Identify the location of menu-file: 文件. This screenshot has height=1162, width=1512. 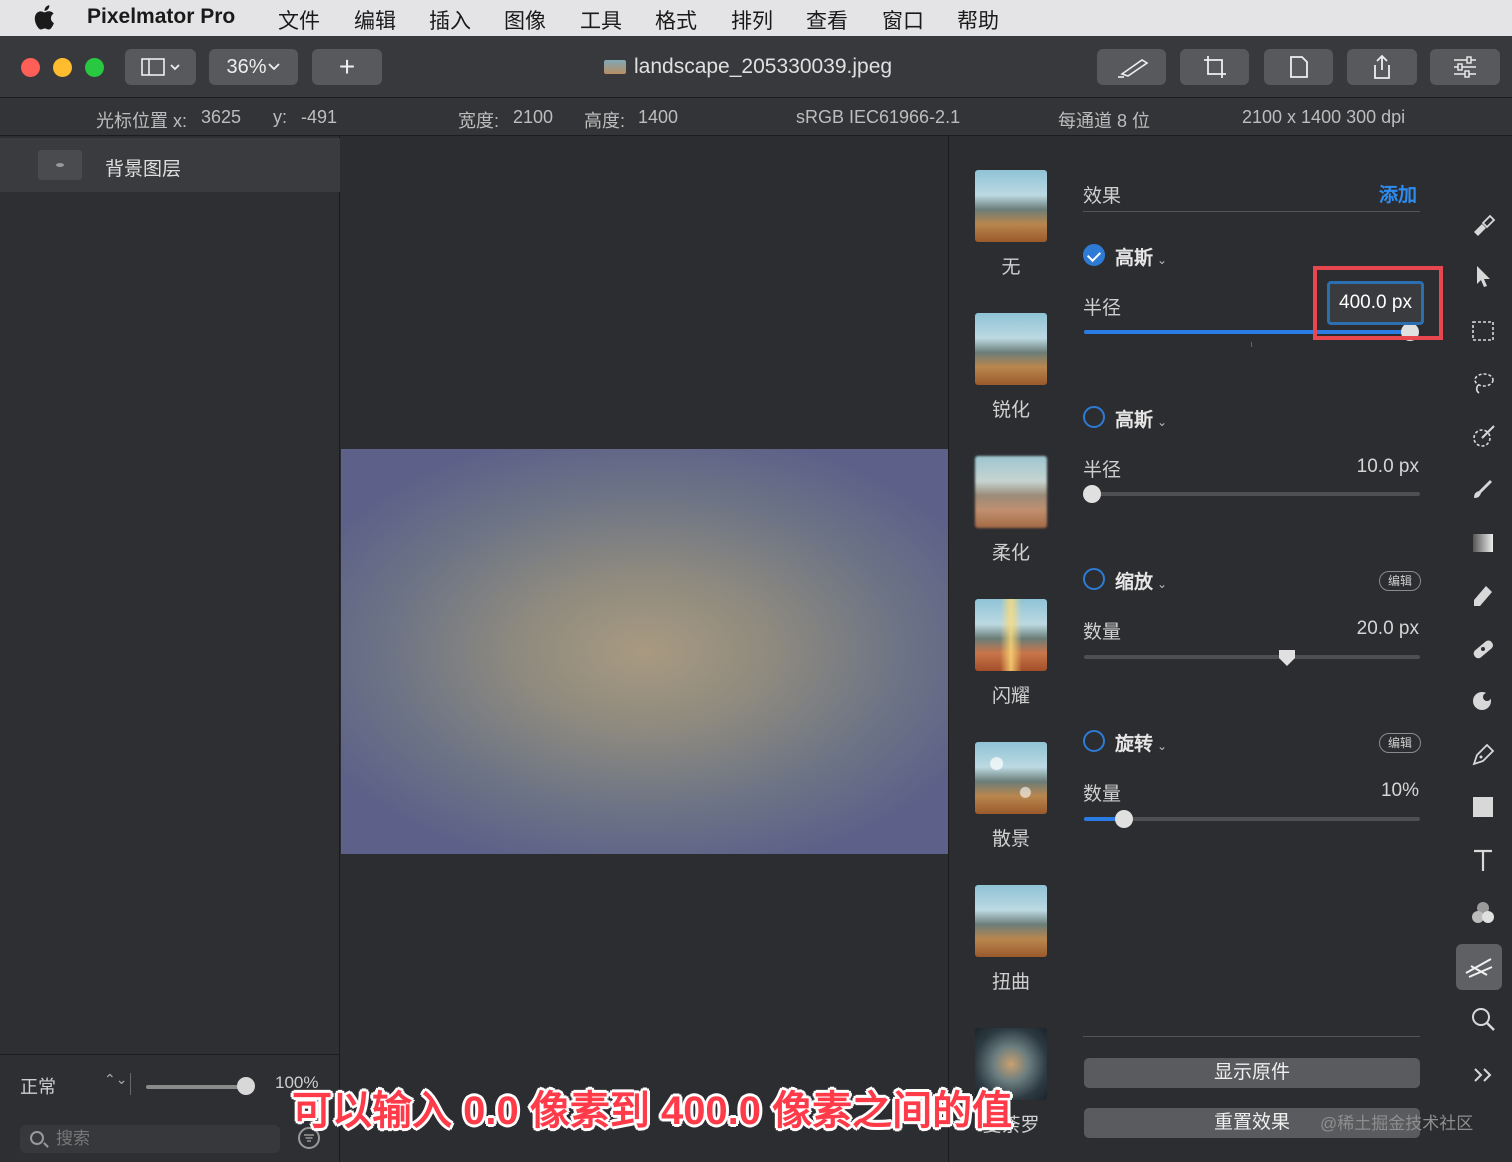
(299, 20).